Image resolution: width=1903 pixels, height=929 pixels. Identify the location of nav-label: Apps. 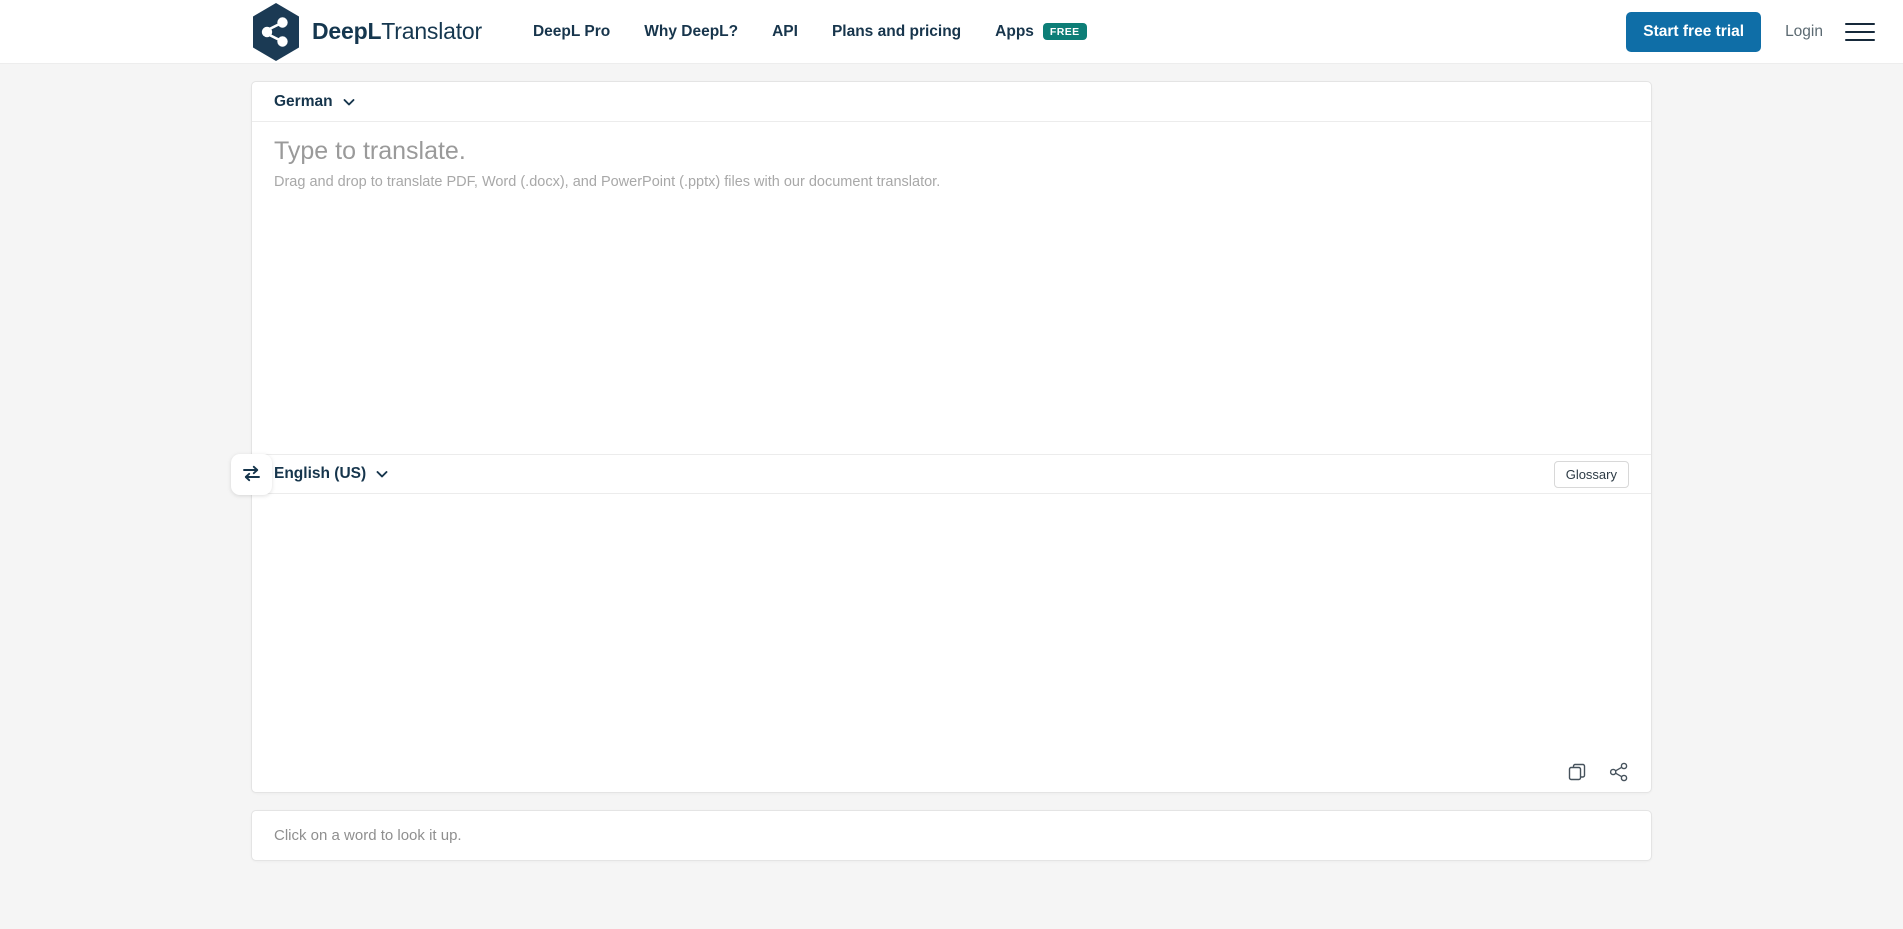
(1014, 31).